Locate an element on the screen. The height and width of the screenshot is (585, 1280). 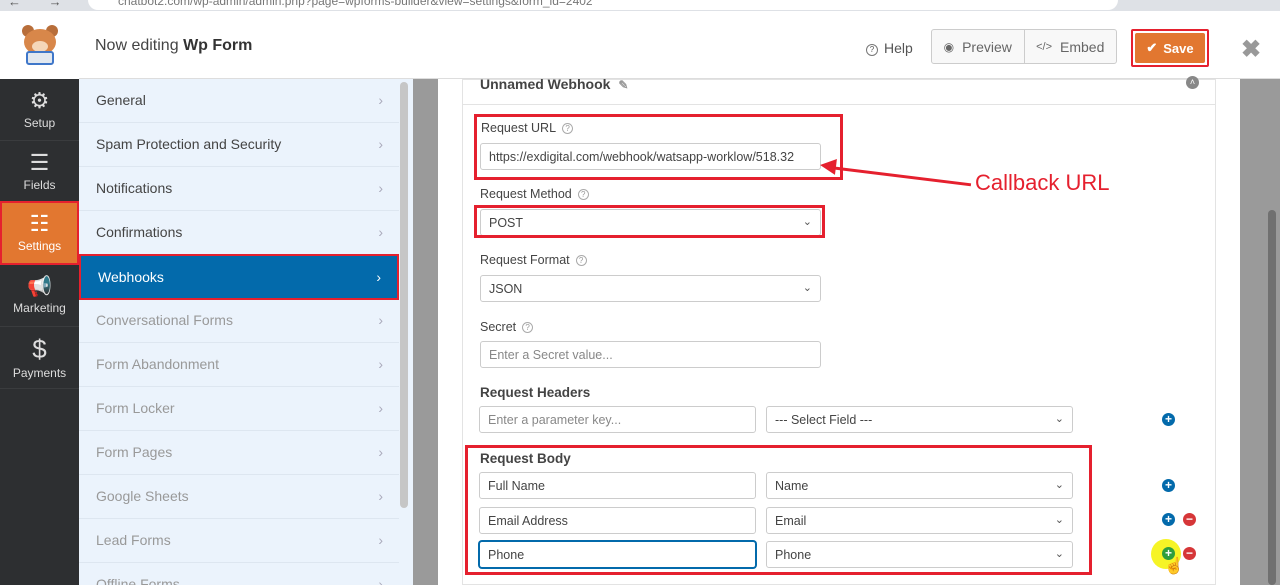
main-scrollbar is located at coordinates (1272, 397).